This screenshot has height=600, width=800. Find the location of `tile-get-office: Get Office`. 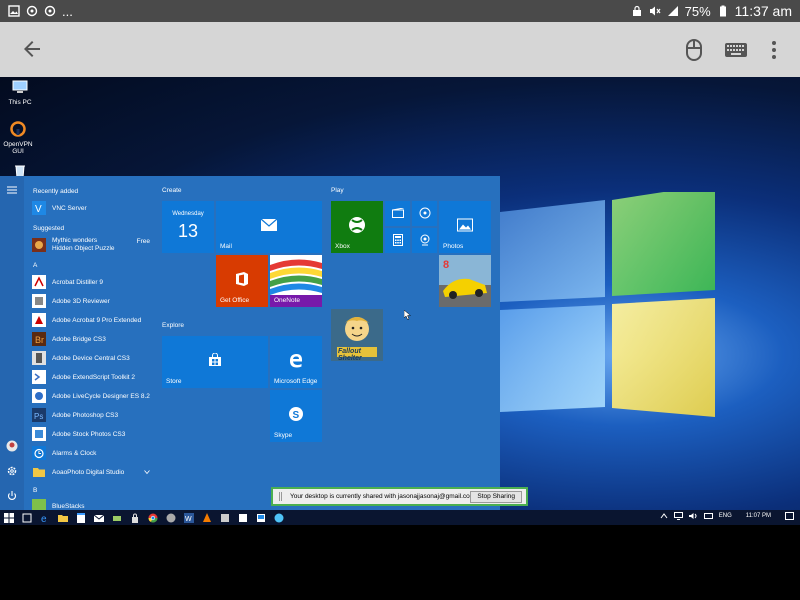

tile-get-office: Get Office is located at coordinates (242, 281).